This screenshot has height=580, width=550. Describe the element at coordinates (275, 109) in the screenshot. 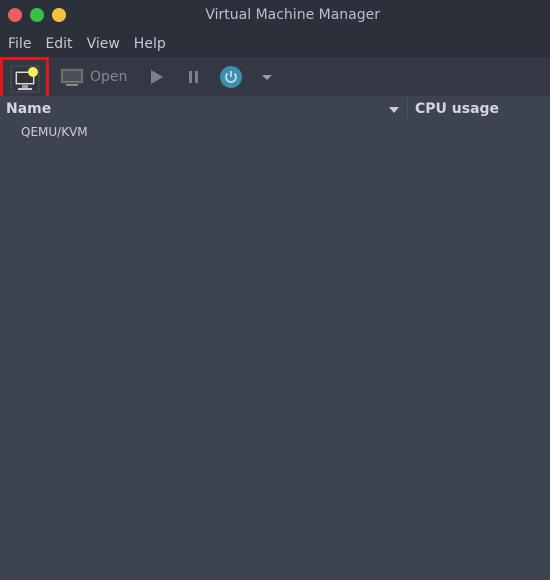

I see `list-header: Name CPU usage` at that location.